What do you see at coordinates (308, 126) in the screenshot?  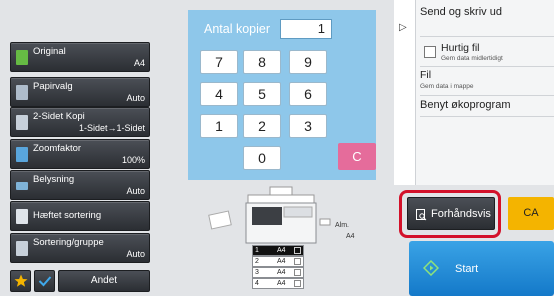 I see `key-3: 3` at bounding box center [308, 126].